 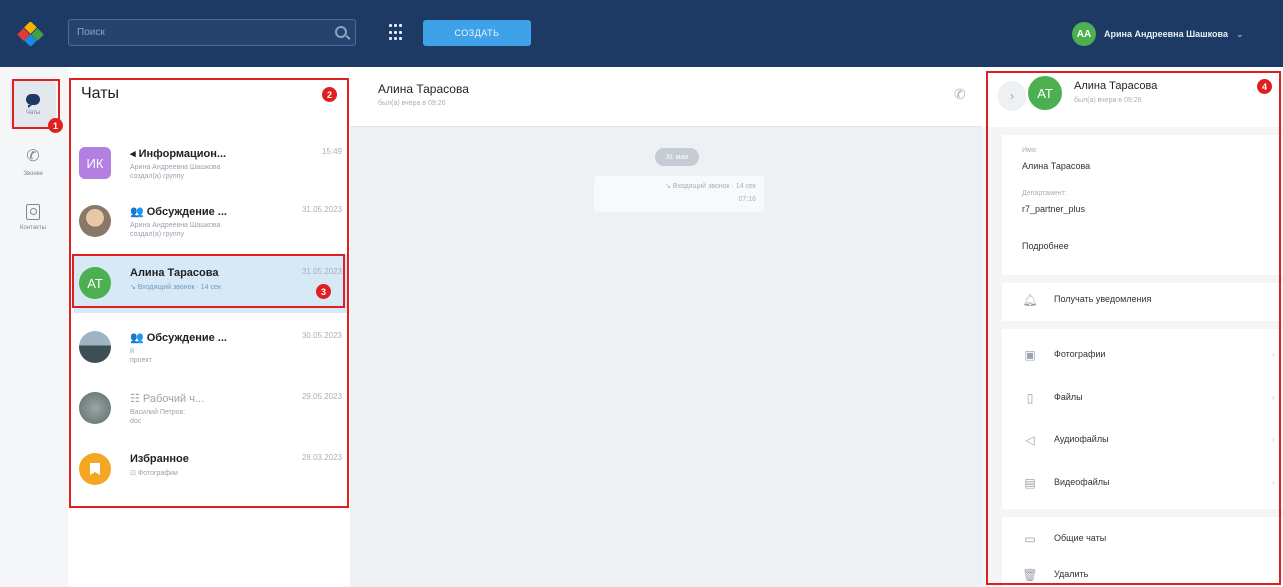 What do you see at coordinates (641, 33) in the screenshot?
I see `top-bar: Создать АА Арина Андреевна Шашкова ⌄` at bounding box center [641, 33].